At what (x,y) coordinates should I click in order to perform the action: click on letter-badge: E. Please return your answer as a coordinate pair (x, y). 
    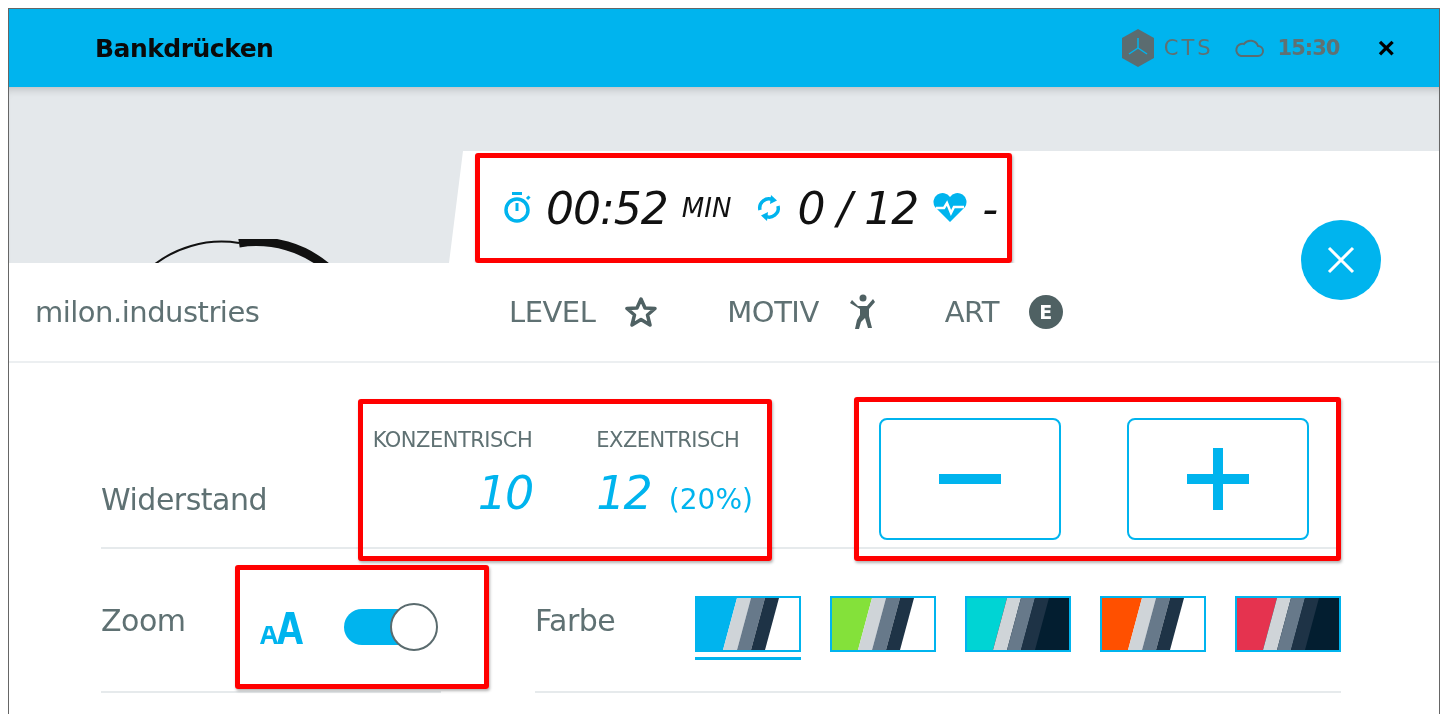
    Looking at the image, I should click on (1045, 312).